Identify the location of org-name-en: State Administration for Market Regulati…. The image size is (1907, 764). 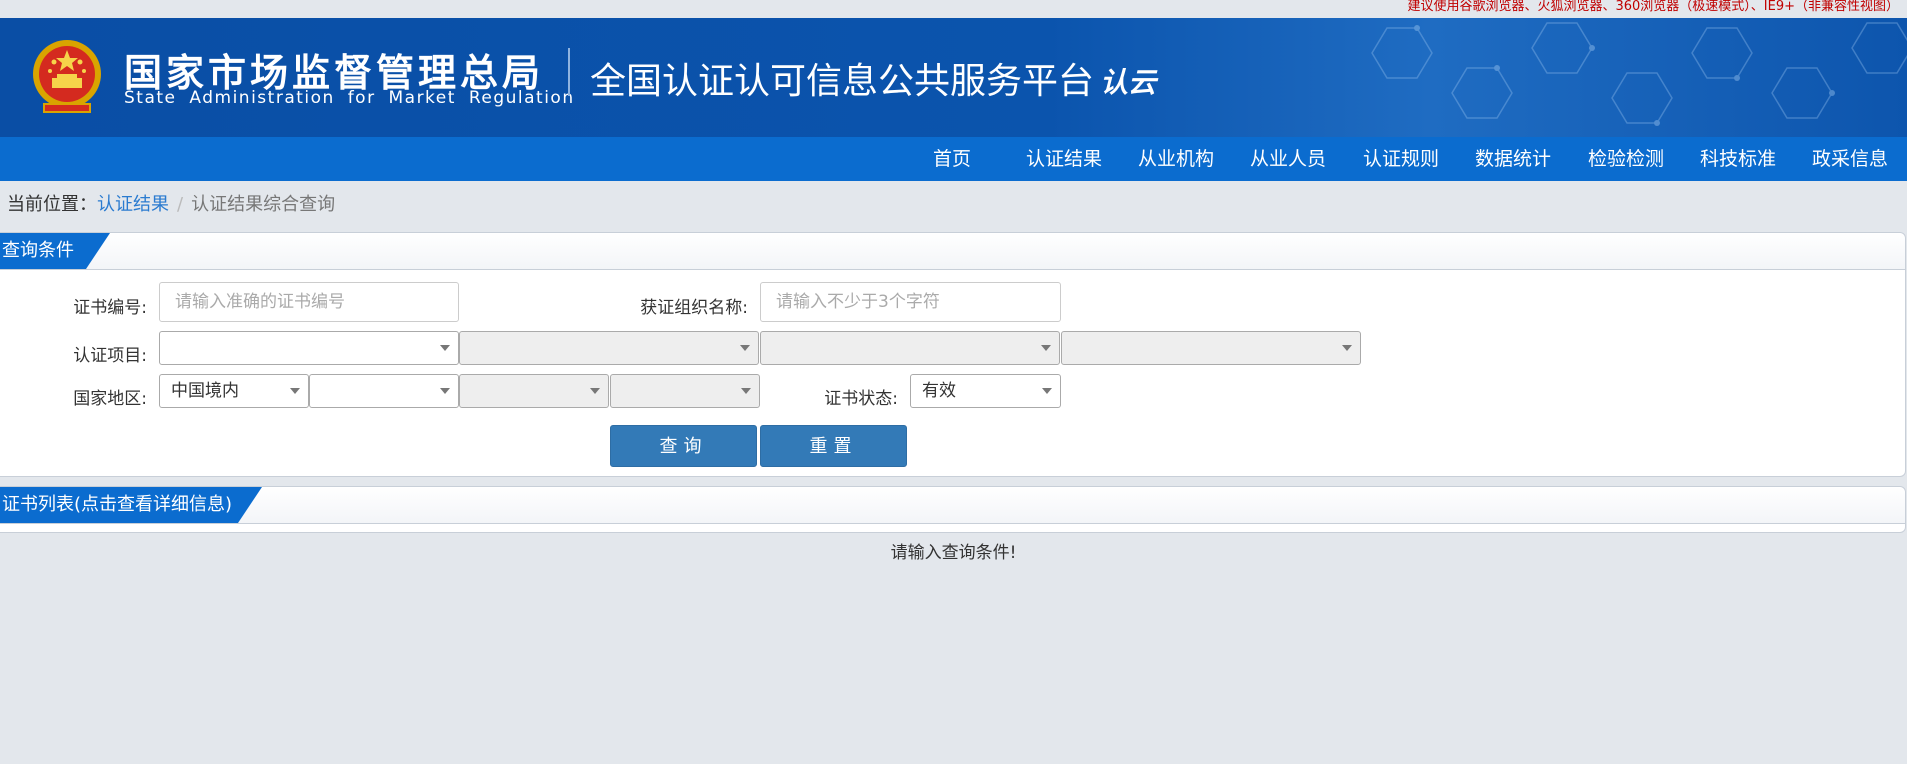
(349, 98).